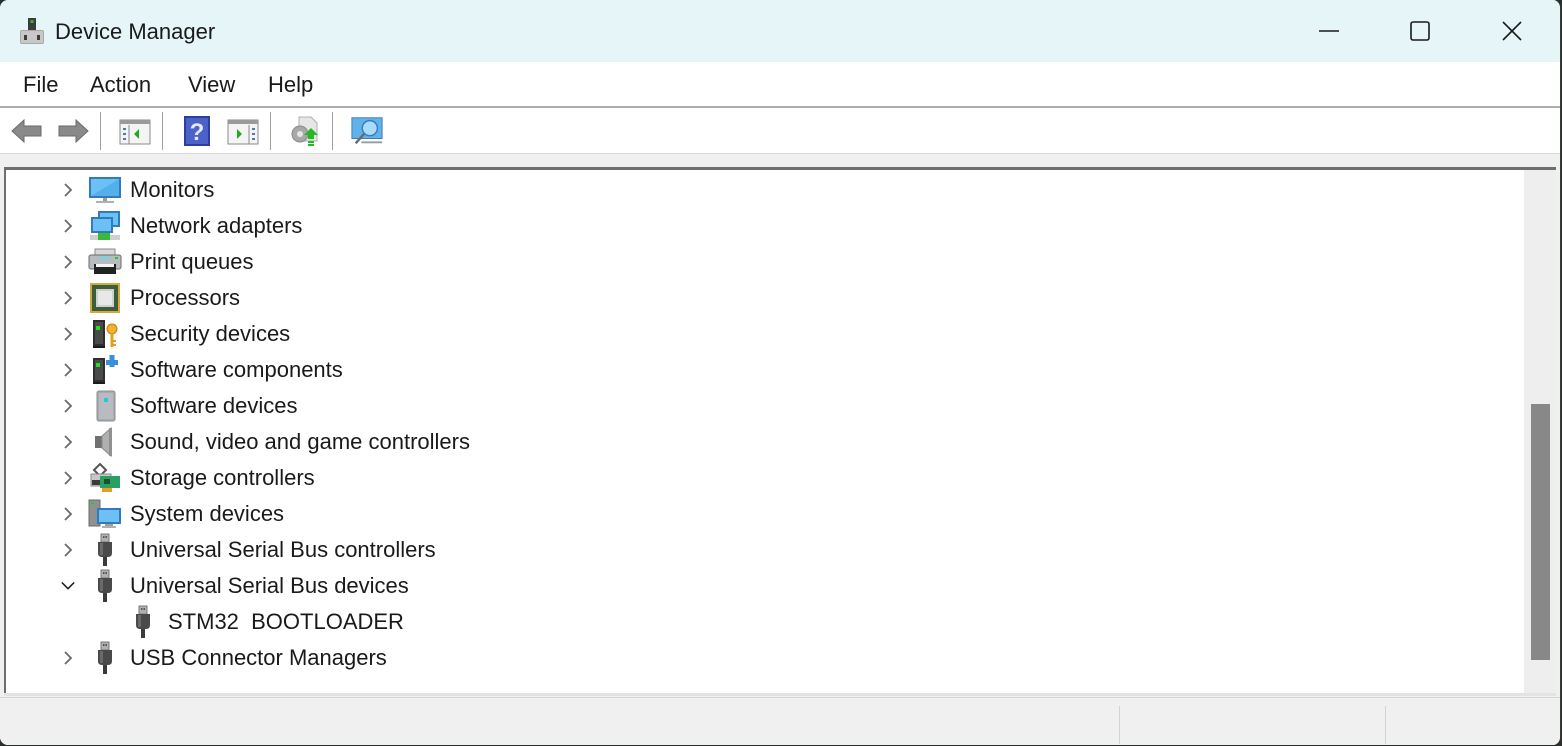 This screenshot has width=1562, height=746. I want to click on tree-item: Security devices, so click(756, 334).